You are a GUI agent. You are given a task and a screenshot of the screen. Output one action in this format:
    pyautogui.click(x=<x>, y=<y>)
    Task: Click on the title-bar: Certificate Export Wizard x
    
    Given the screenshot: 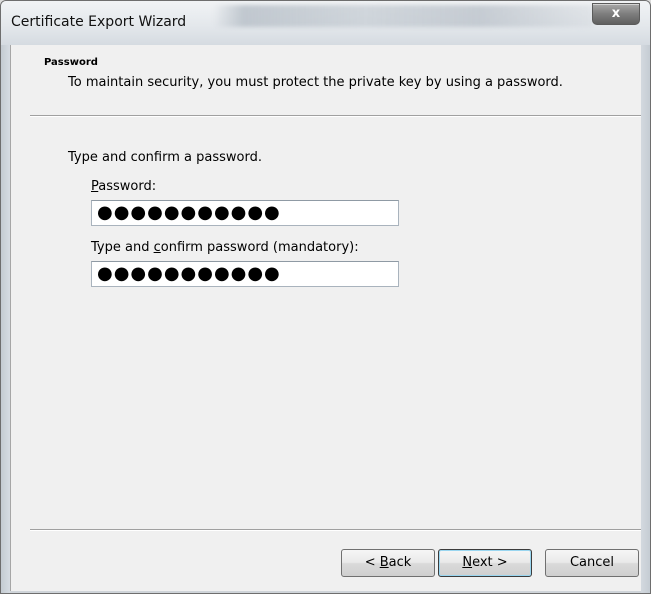 What is the action you would take?
    pyautogui.click(x=325, y=23)
    